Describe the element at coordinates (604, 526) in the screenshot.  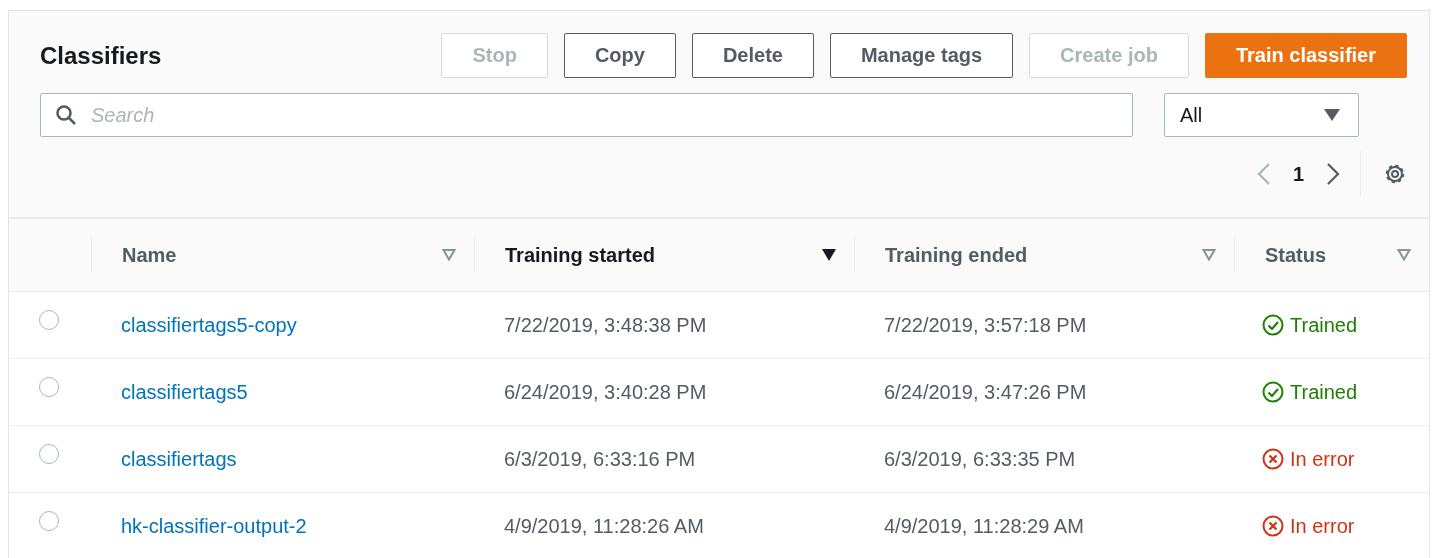
I see `table-cell-text: 4/9/2019, 11:28:26 AM` at that location.